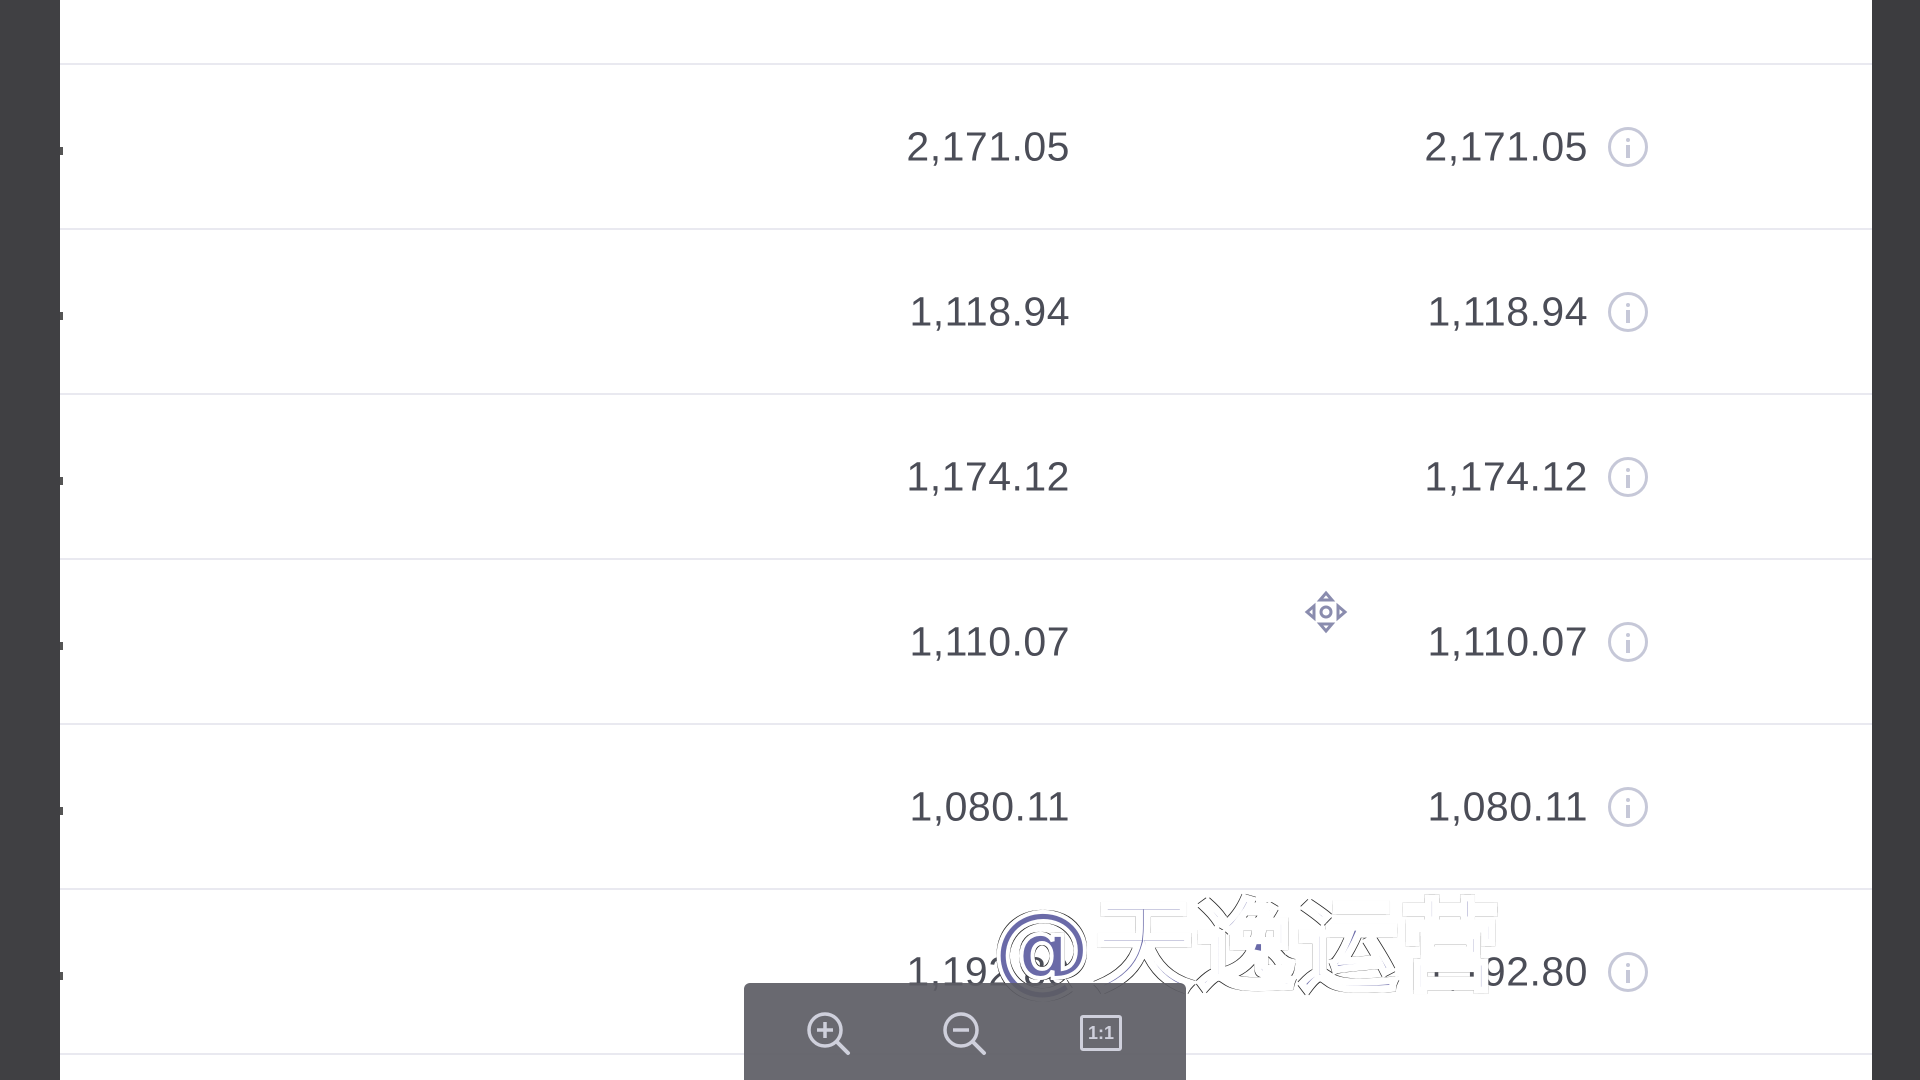  I want to click on move-cursor-icon, so click(1326, 612).